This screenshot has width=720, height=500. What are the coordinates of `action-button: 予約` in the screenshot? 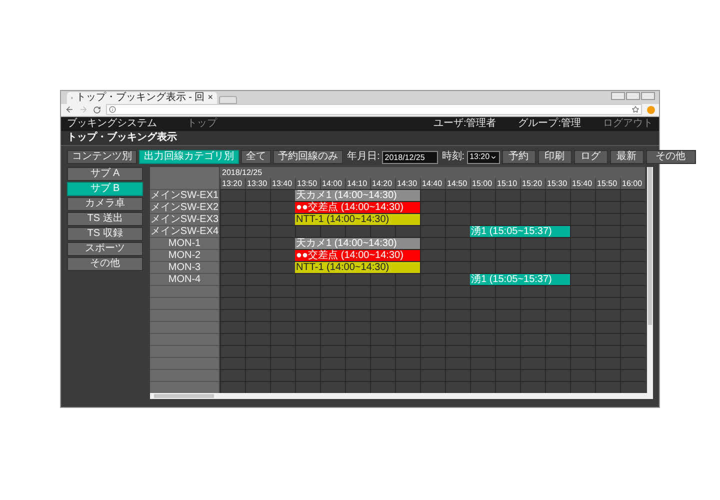 It's located at (519, 157).